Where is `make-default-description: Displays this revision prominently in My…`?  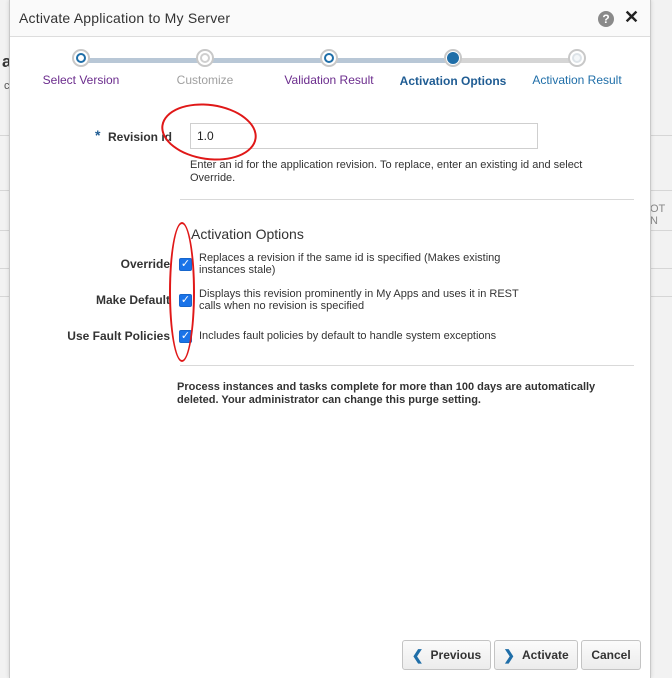 make-default-description: Displays this revision prominently in My… is located at coordinates (359, 300).